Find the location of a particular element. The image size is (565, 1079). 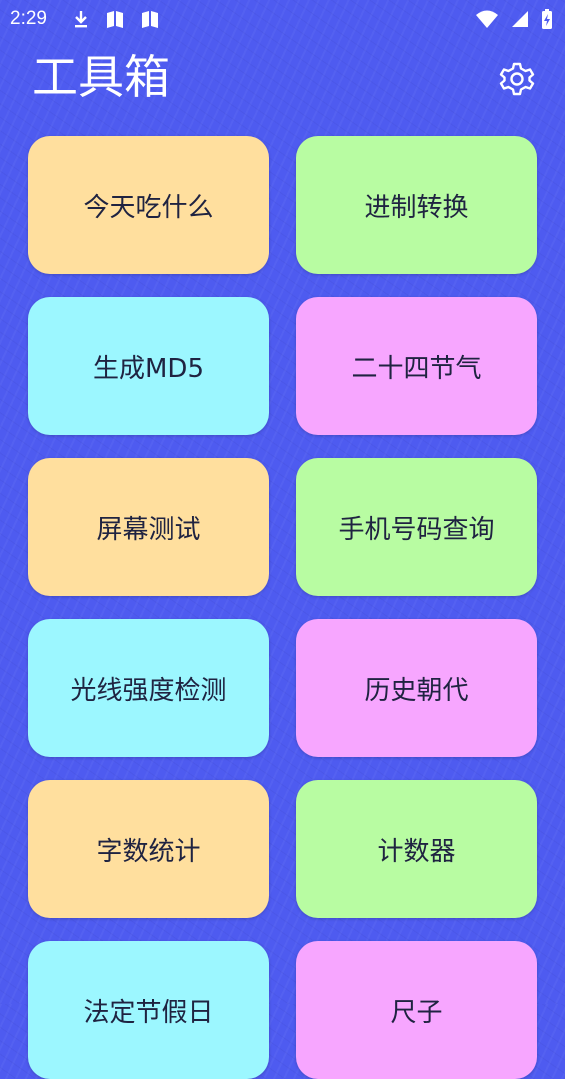

tool-card-label: 计数器 is located at coordinates (416, 851).